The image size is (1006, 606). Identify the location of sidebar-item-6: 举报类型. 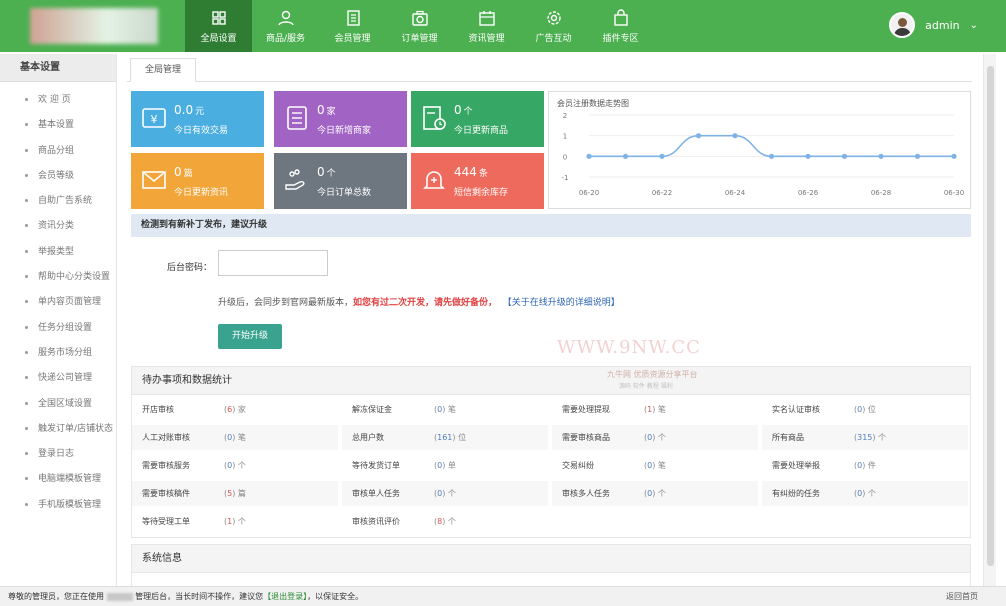
(58, 252).